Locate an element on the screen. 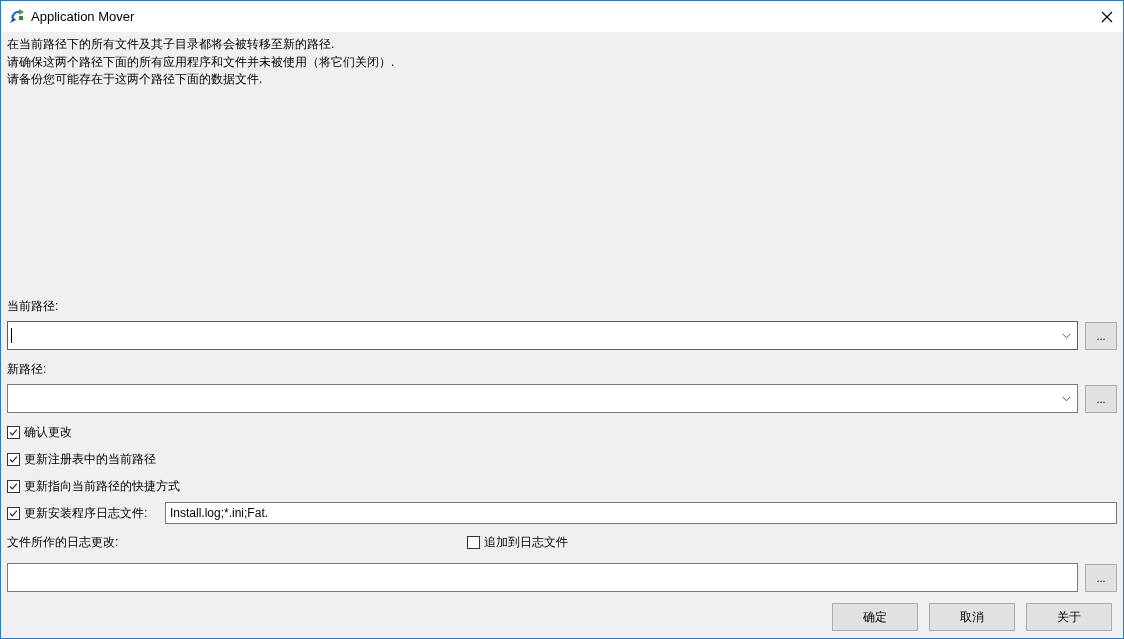 The height and width of the screenshot is (639, 1124). checkbox-label: 更新注册表中的当前路径 is located at coordinates (90, 459).